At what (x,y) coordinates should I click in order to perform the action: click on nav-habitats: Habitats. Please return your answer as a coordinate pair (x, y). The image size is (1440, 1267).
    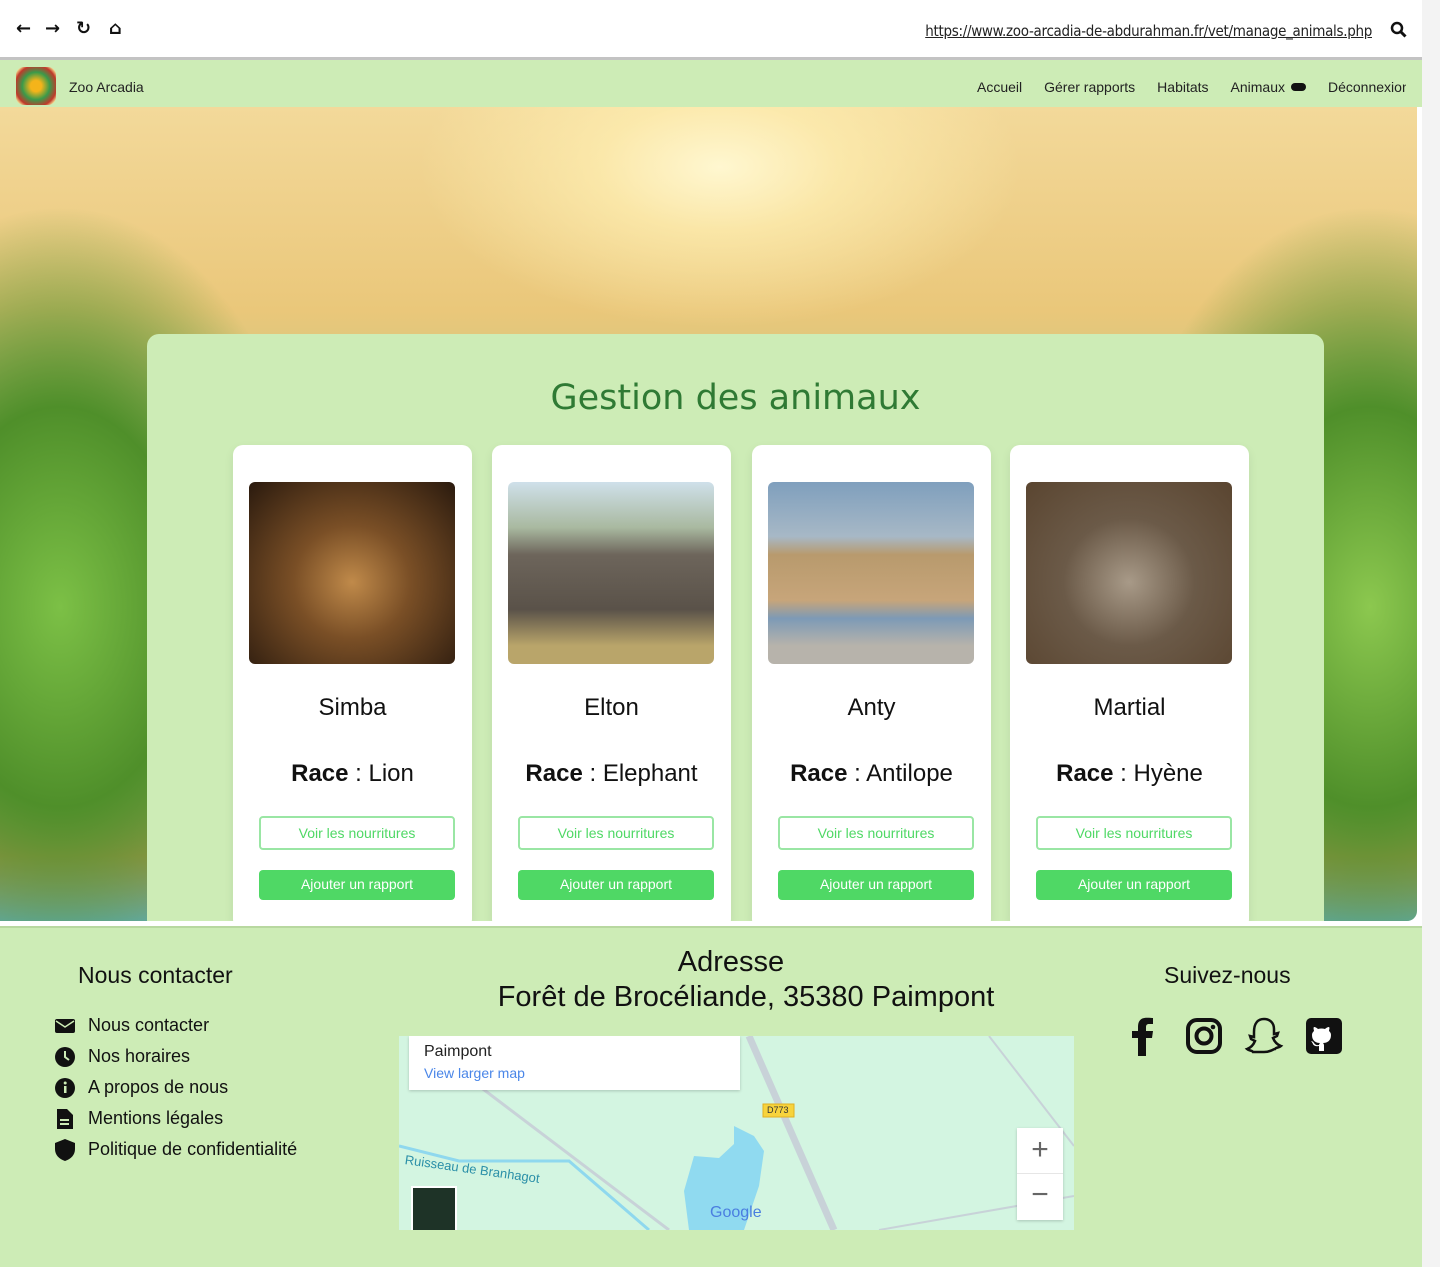
    Looking at the image, I should click on (1182, 87).